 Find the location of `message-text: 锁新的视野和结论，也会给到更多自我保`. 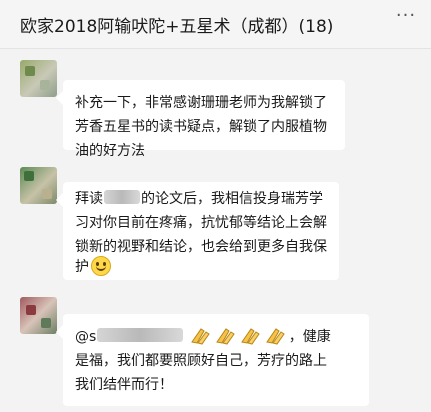

message-text: 锁新的视野和结论，也会给到更多自我保 is located at coordinates (201, 247).